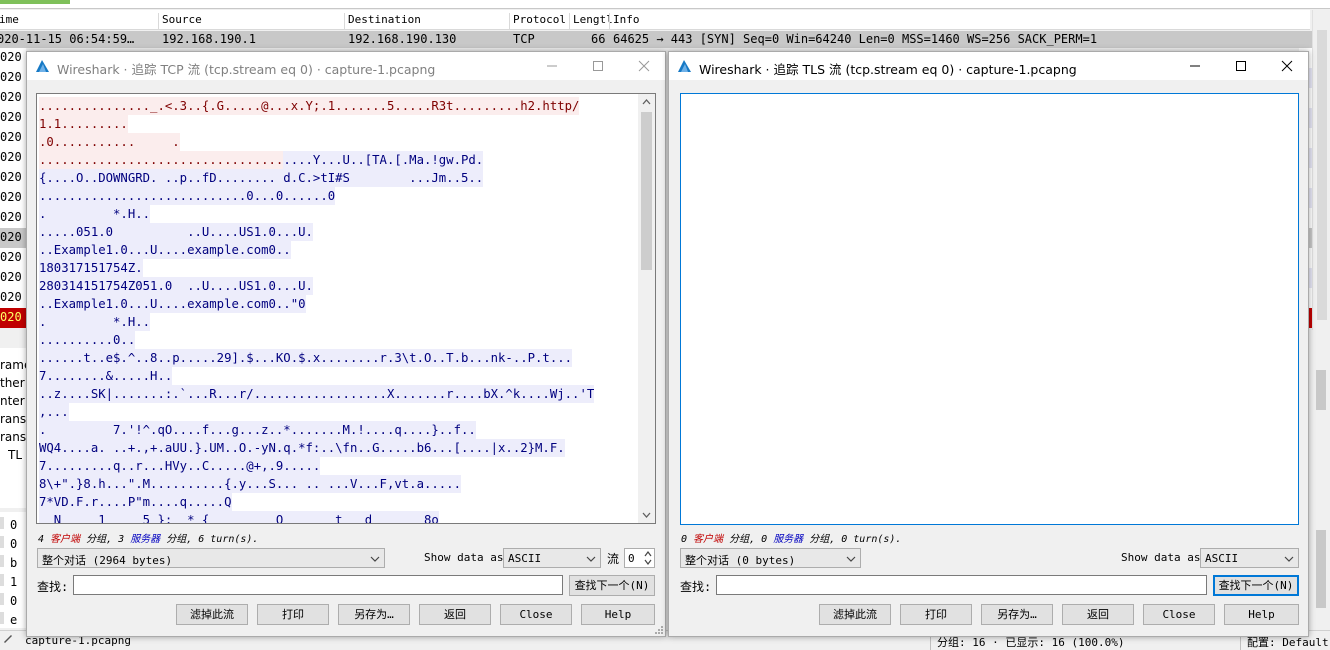  I want to click on server-data-line: 280314151754Z051.0 ..U....US1.0...U., so click(334, 286).